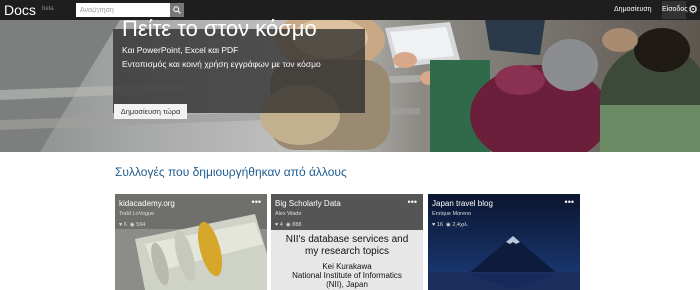  What do you see at coordinates (150, 111) in the screenshot?
I see `publish-now-button: Δημοσίευση τώρα` at bounding box center [150, 111].